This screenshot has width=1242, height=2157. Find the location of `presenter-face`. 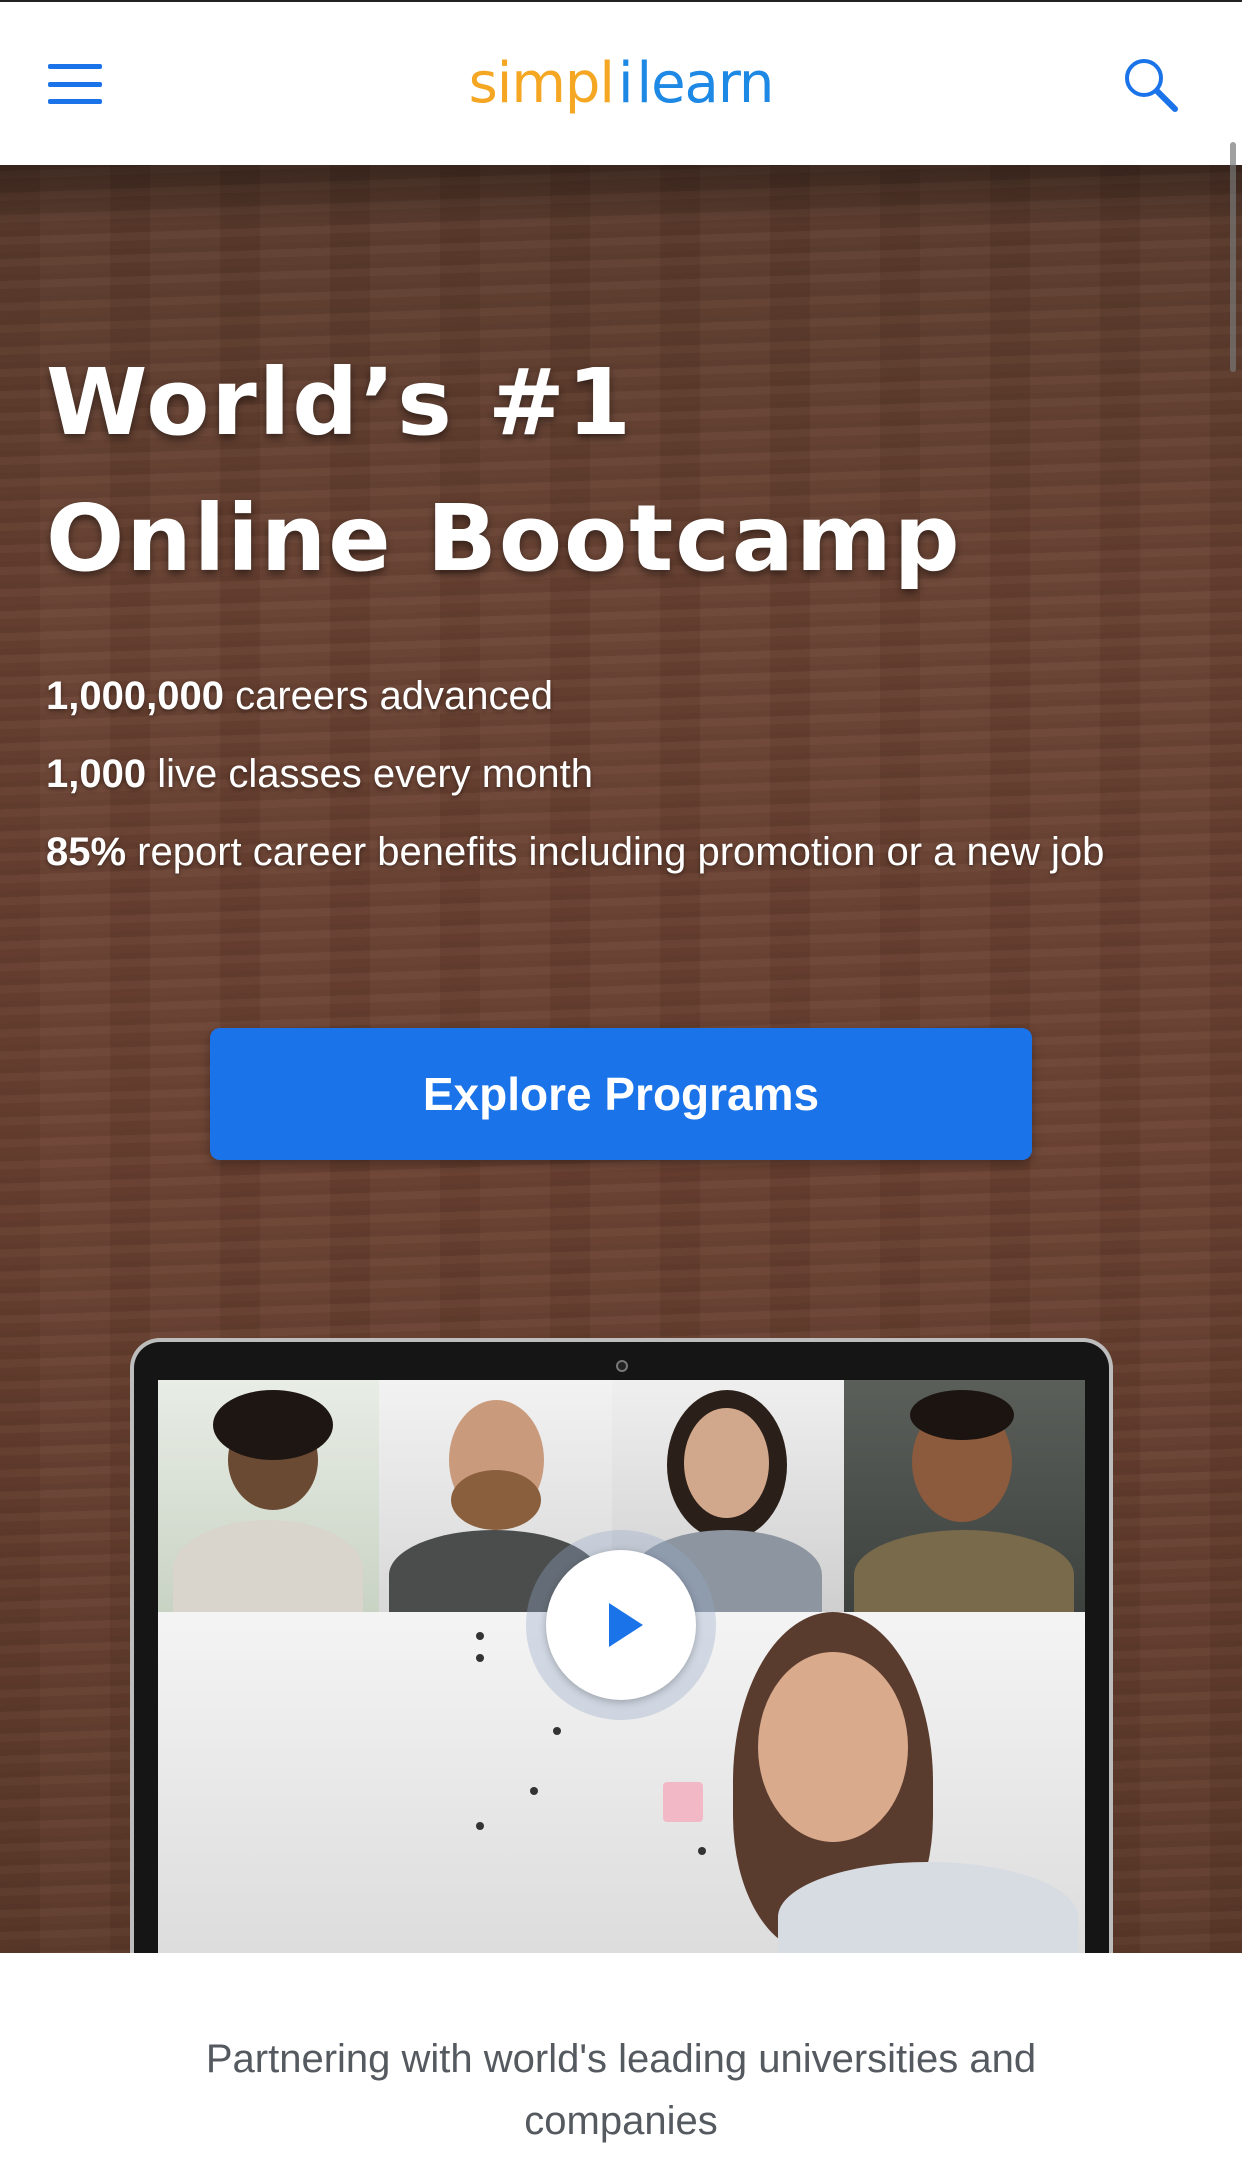

presenter-face is located at coordinates (833, 1747).